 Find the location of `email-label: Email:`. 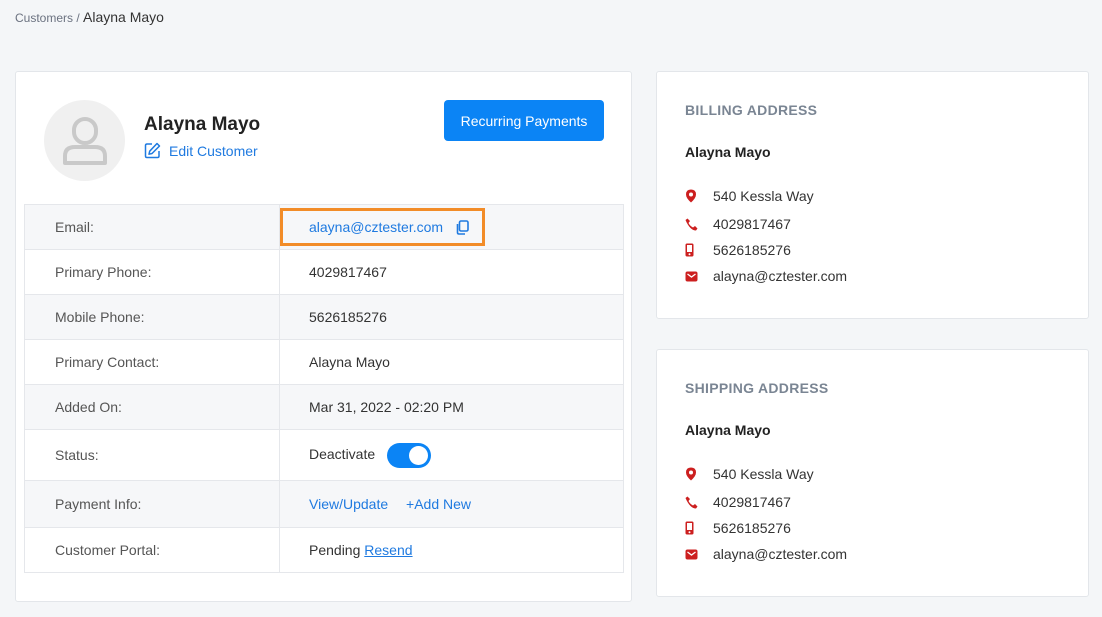

email-label: Email: is located at coordinates (152, 227).